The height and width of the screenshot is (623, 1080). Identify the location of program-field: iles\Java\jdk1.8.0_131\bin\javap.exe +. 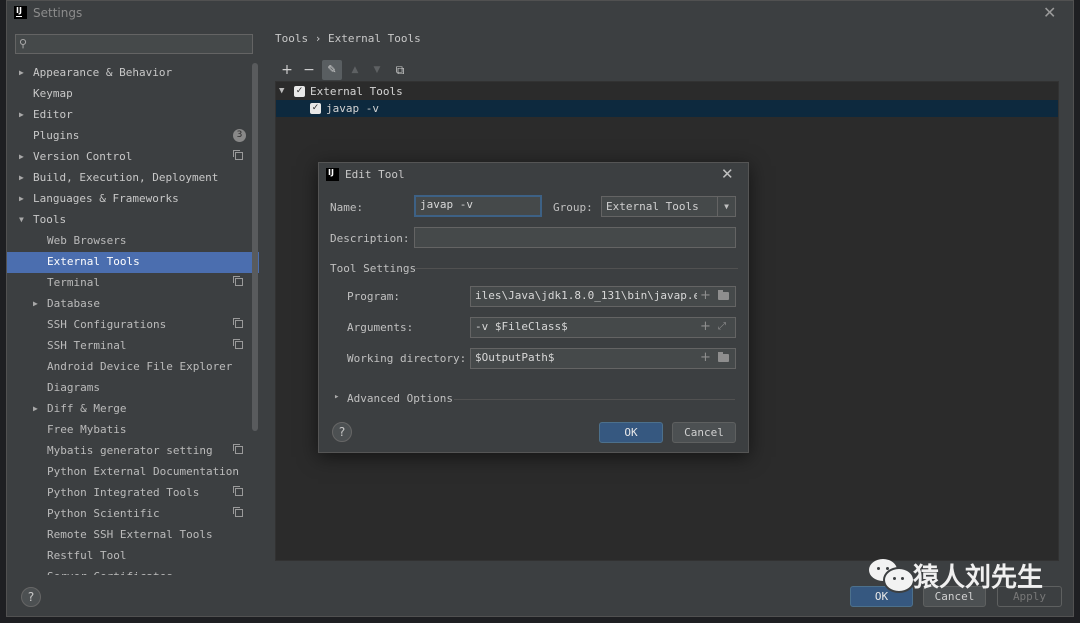
(603, 296).